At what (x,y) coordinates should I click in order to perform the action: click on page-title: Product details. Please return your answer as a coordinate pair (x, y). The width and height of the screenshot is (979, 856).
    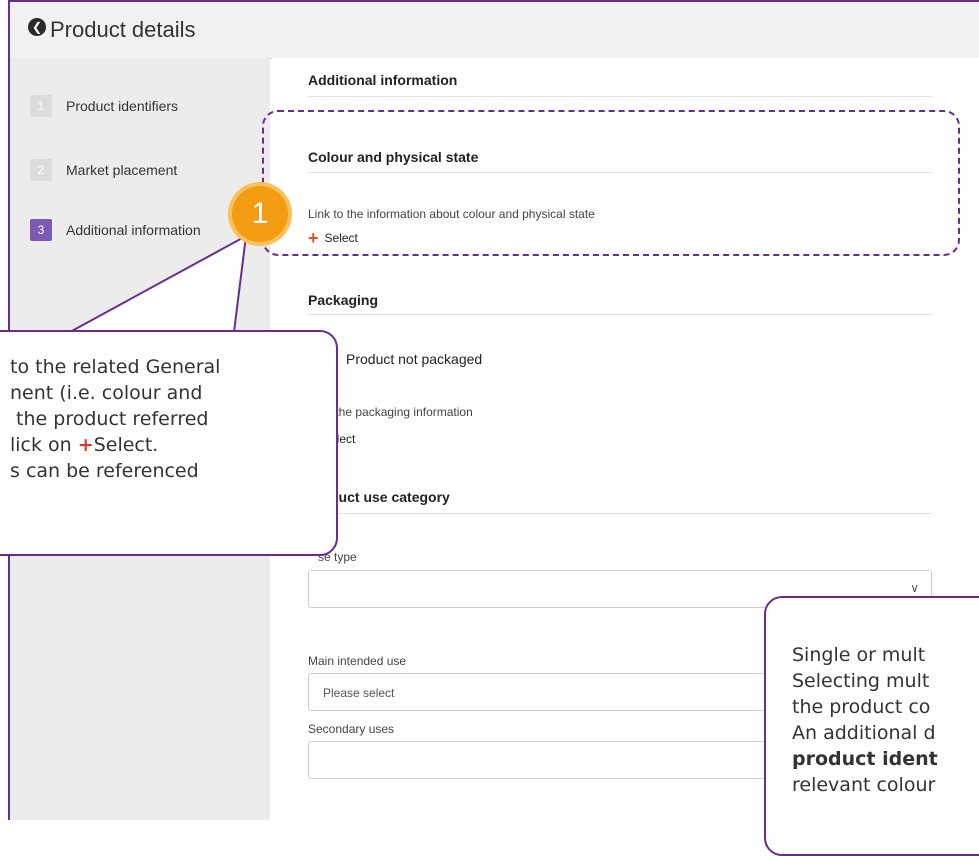
    Looking at the image, I should click on (123, 29).